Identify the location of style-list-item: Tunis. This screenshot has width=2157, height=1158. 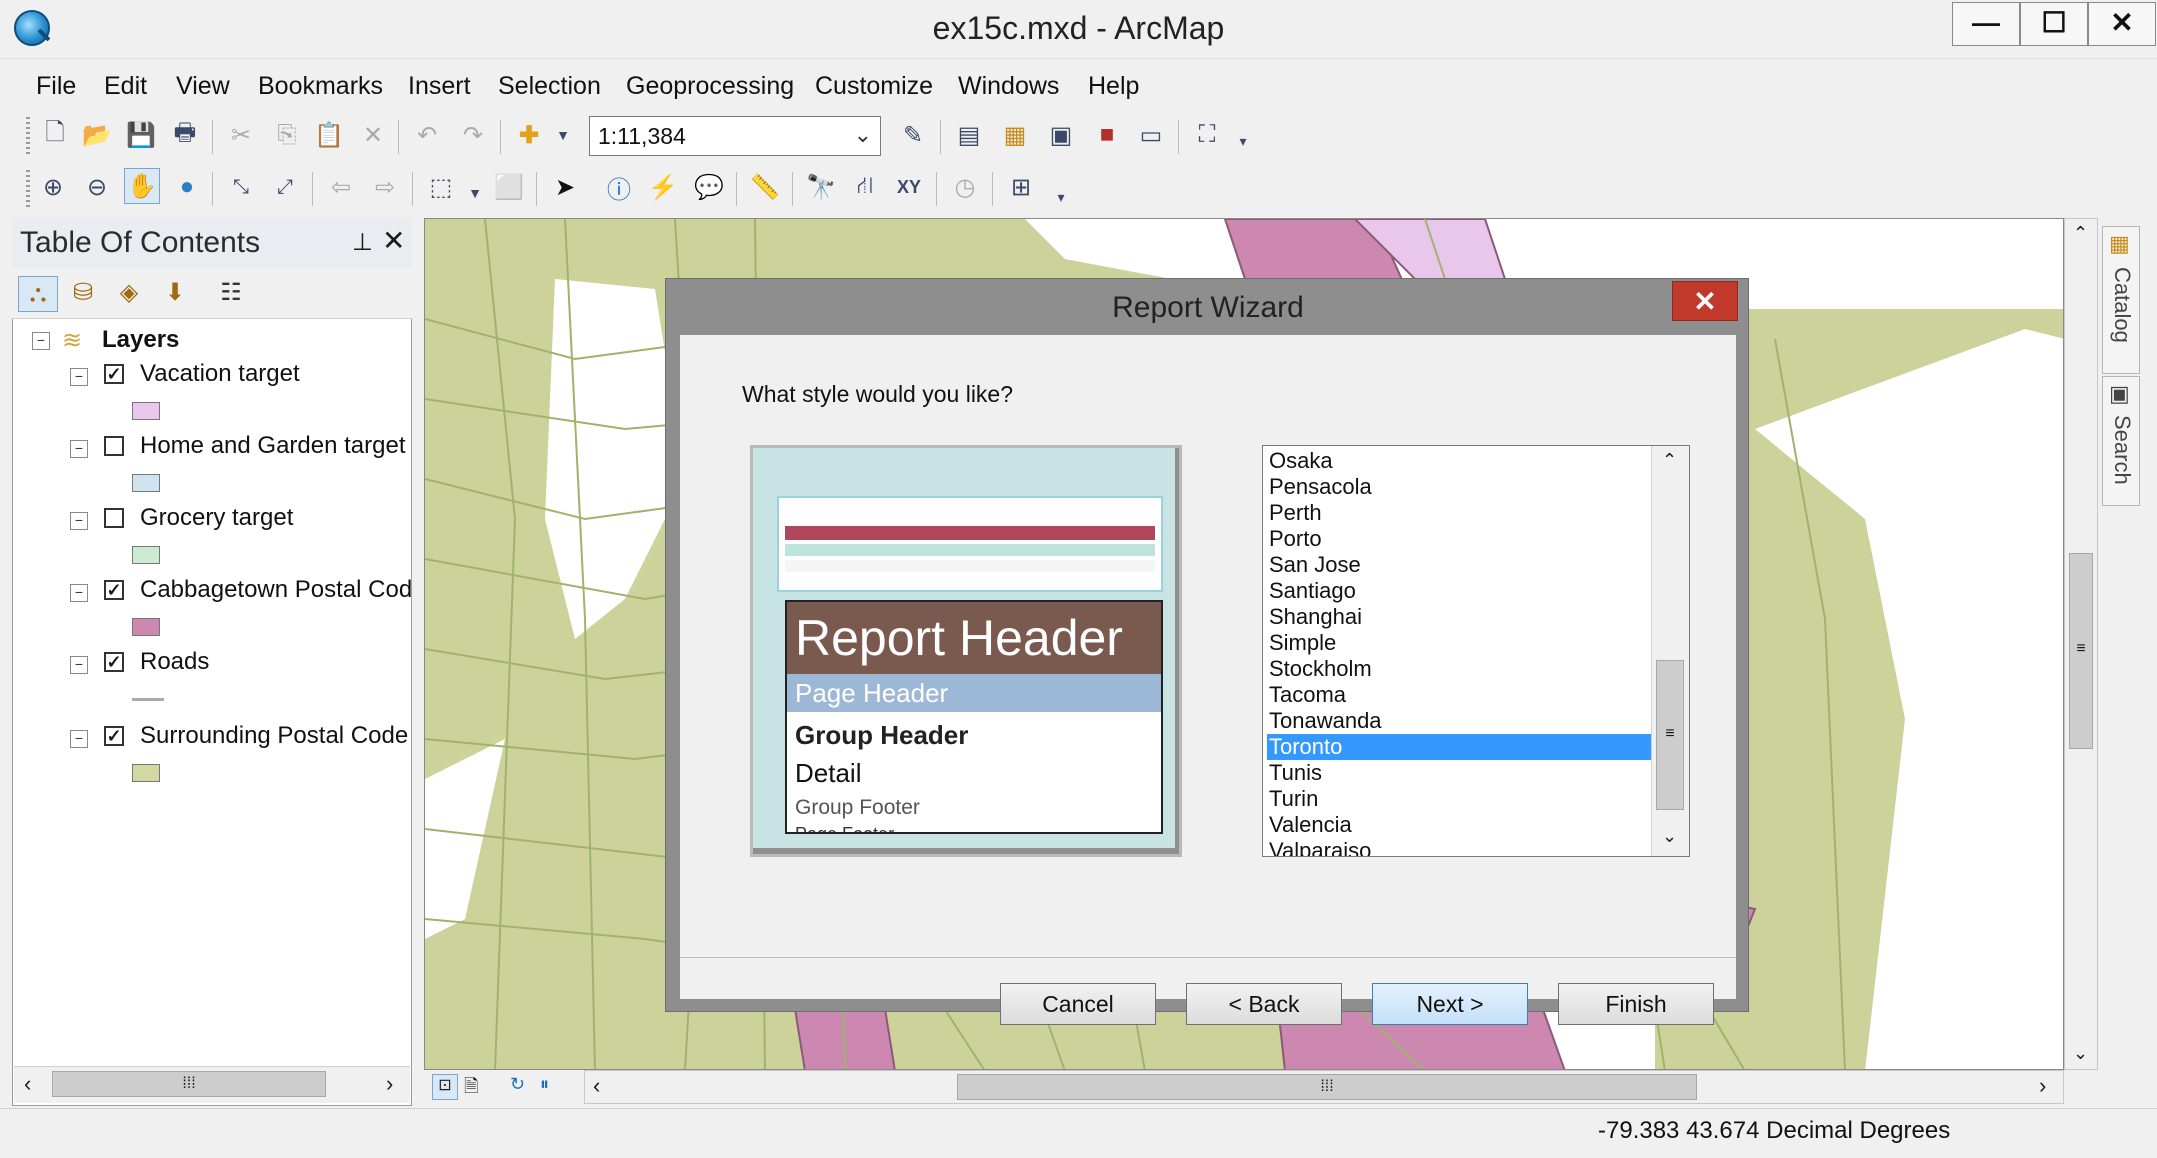
(1459, 773).